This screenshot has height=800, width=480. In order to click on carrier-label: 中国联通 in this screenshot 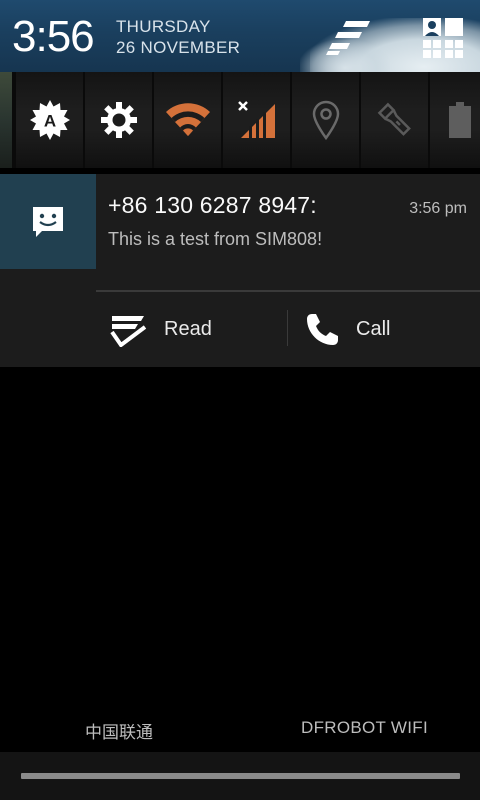, I will do `click(119, 732)`.